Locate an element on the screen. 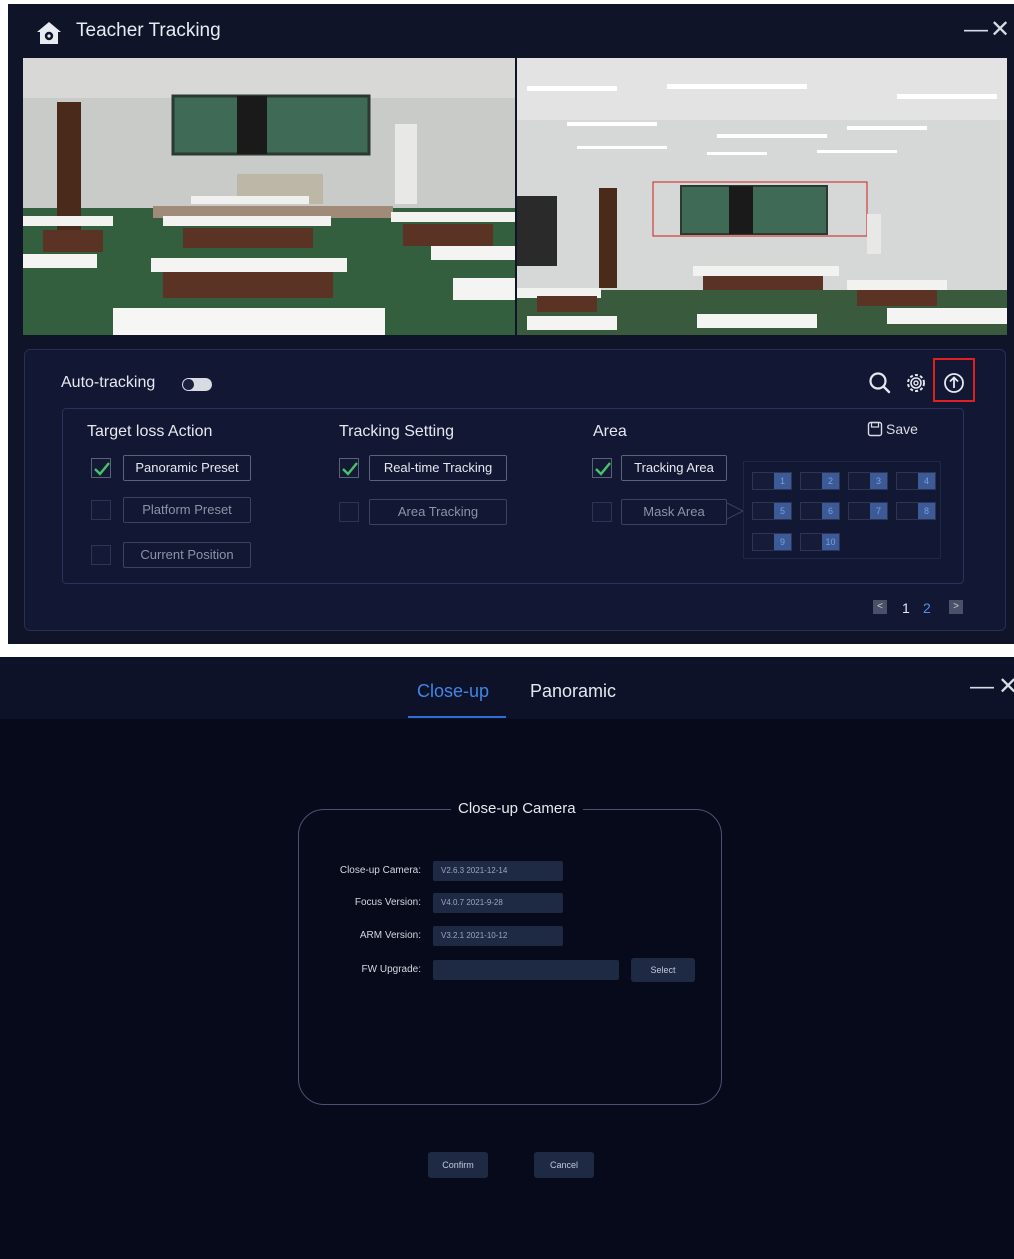  focus-version-value: V4.0.7 2021-9-28 is located at coordinates (498, 903).